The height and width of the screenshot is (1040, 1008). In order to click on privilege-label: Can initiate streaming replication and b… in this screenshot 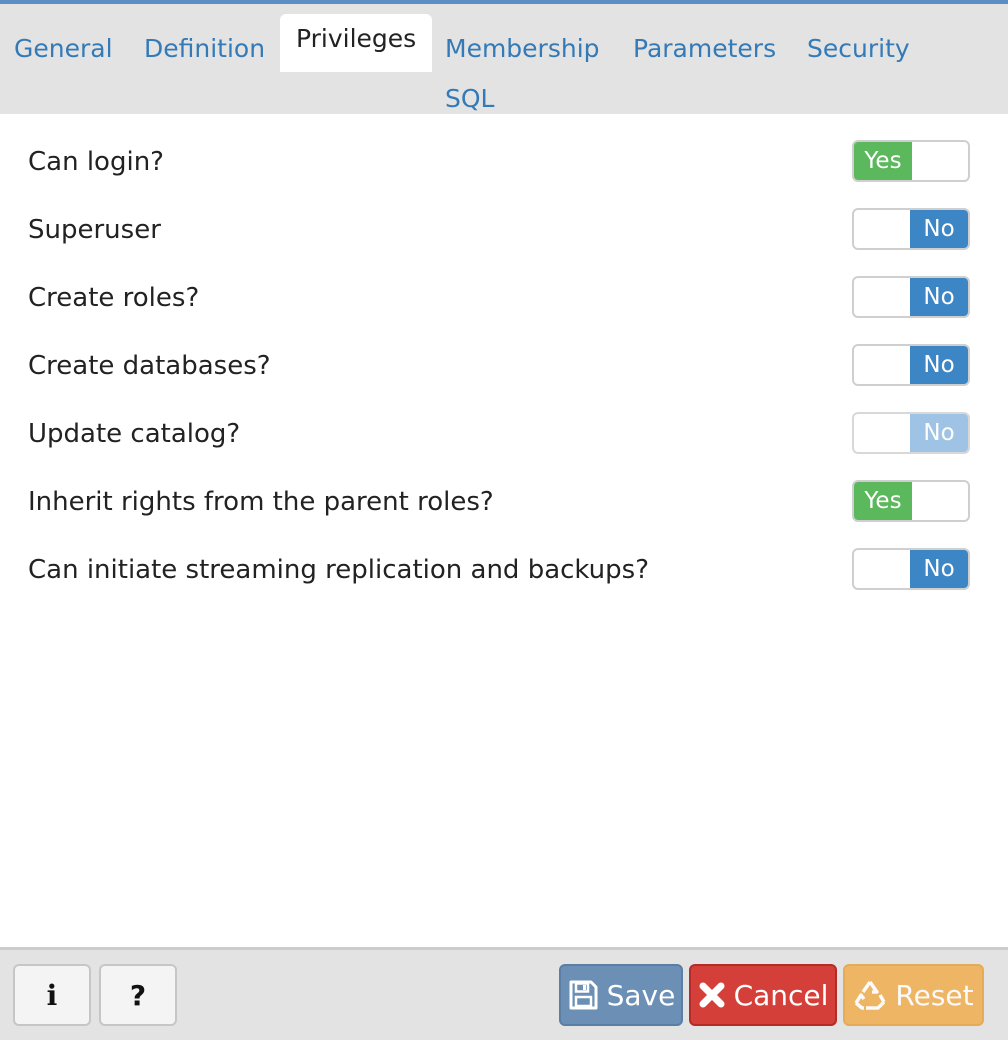, I will do `click(339, 570)`.